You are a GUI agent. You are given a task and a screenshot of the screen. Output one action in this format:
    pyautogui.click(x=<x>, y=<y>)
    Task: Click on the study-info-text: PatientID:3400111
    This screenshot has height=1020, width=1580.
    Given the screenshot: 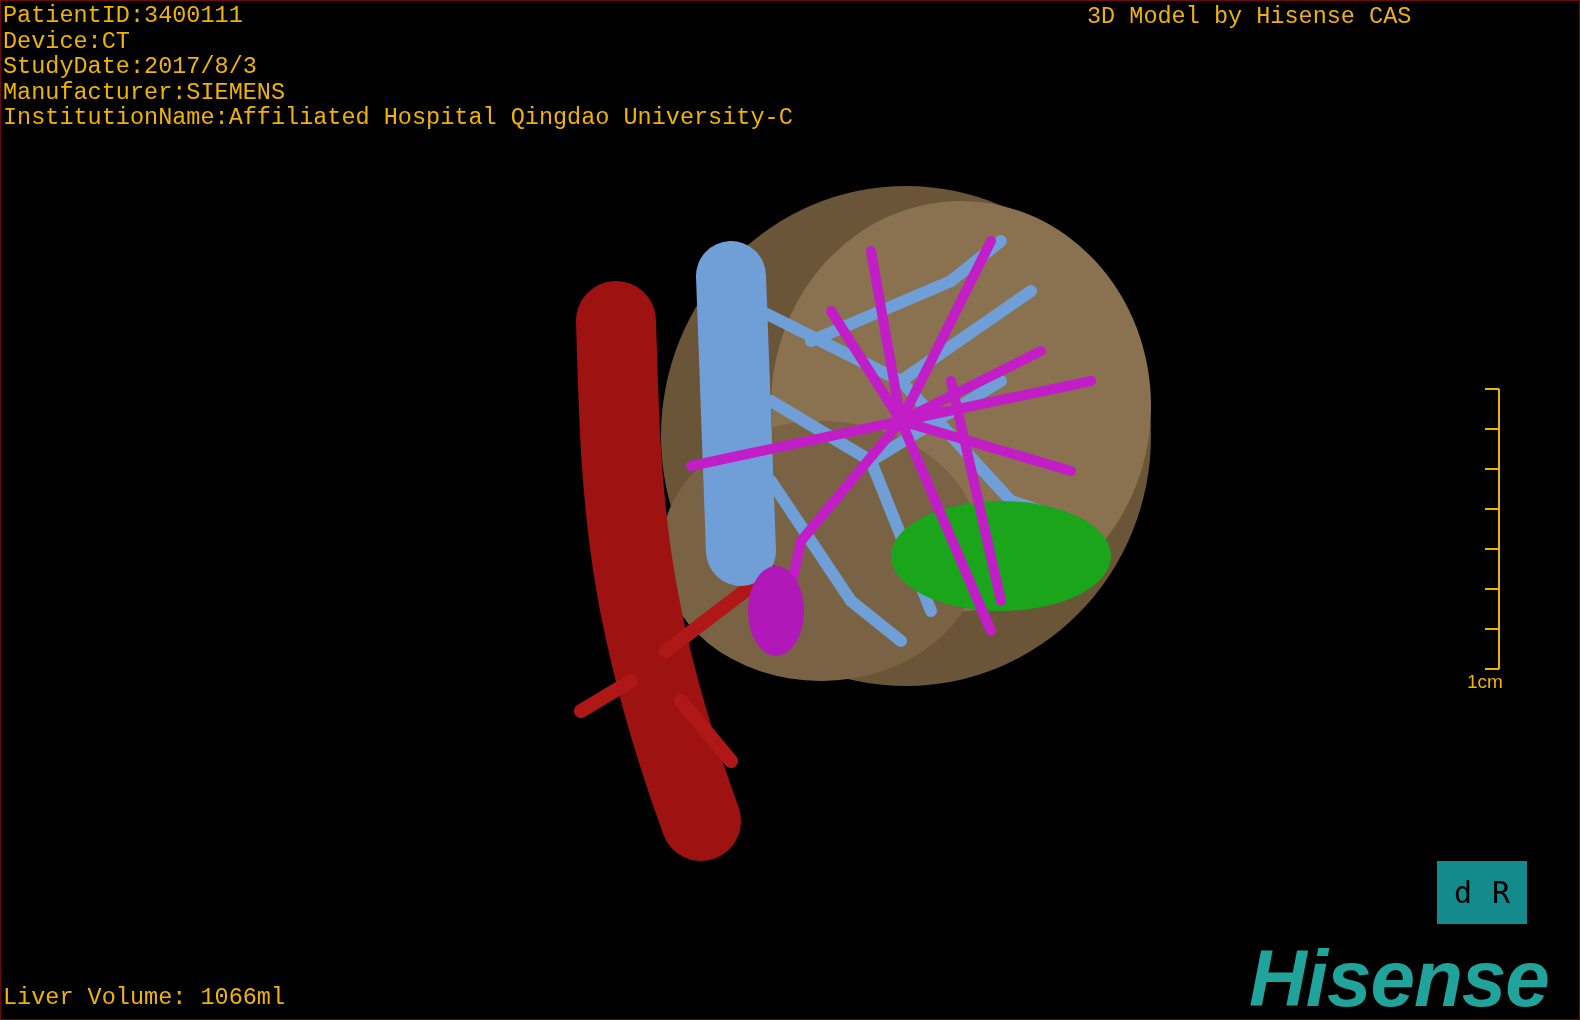 What is the action you would take?
    pyautogui.click(x=123, y=16)
    